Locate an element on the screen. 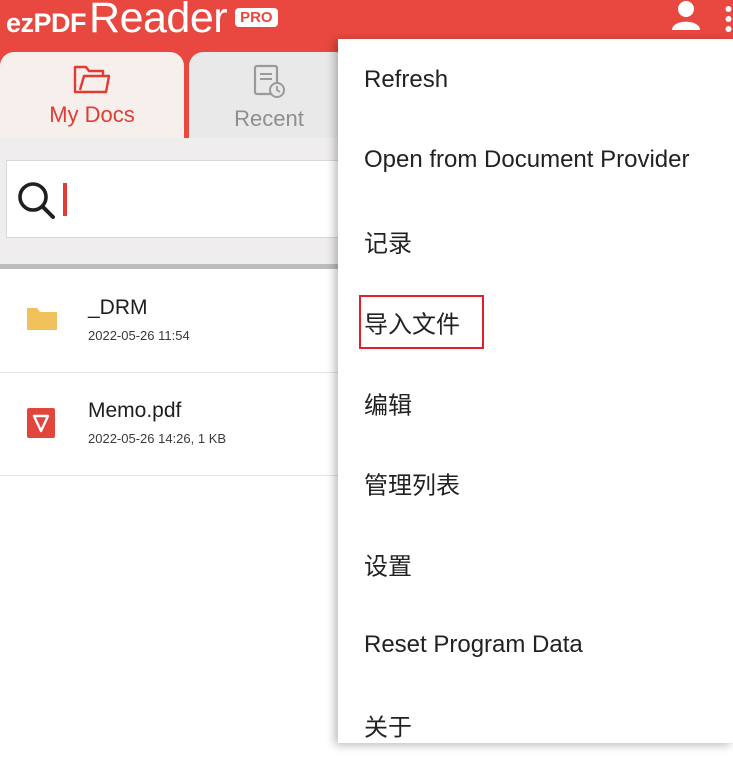  text-caret is located at coordinates (65, 199).